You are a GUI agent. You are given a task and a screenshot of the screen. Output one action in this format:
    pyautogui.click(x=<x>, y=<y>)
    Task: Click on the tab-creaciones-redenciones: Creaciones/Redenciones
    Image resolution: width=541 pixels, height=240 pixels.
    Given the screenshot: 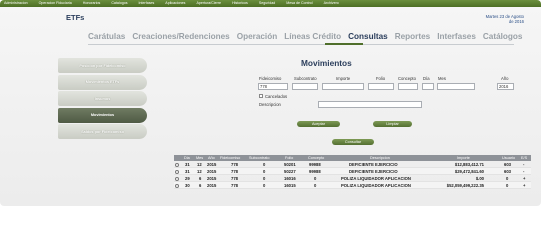 What is the action you would take?
    pyautogui.click(x=180, y=36)
    